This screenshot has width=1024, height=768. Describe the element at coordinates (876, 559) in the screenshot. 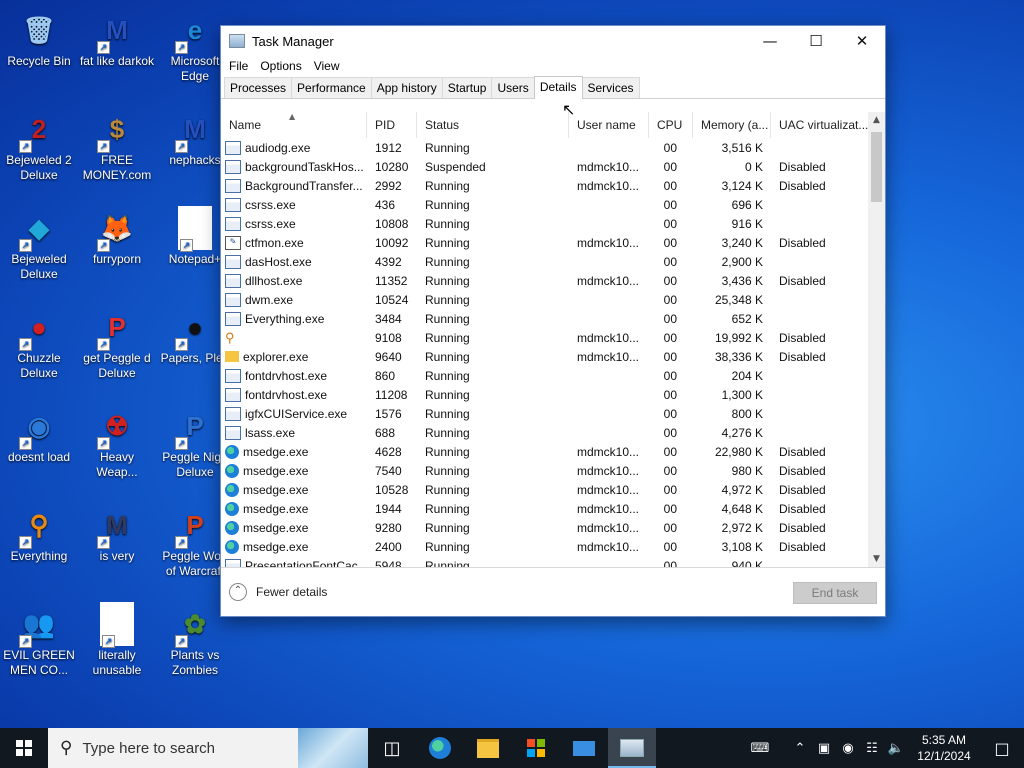

I see `scroll-down-icon: ▼` at that location.